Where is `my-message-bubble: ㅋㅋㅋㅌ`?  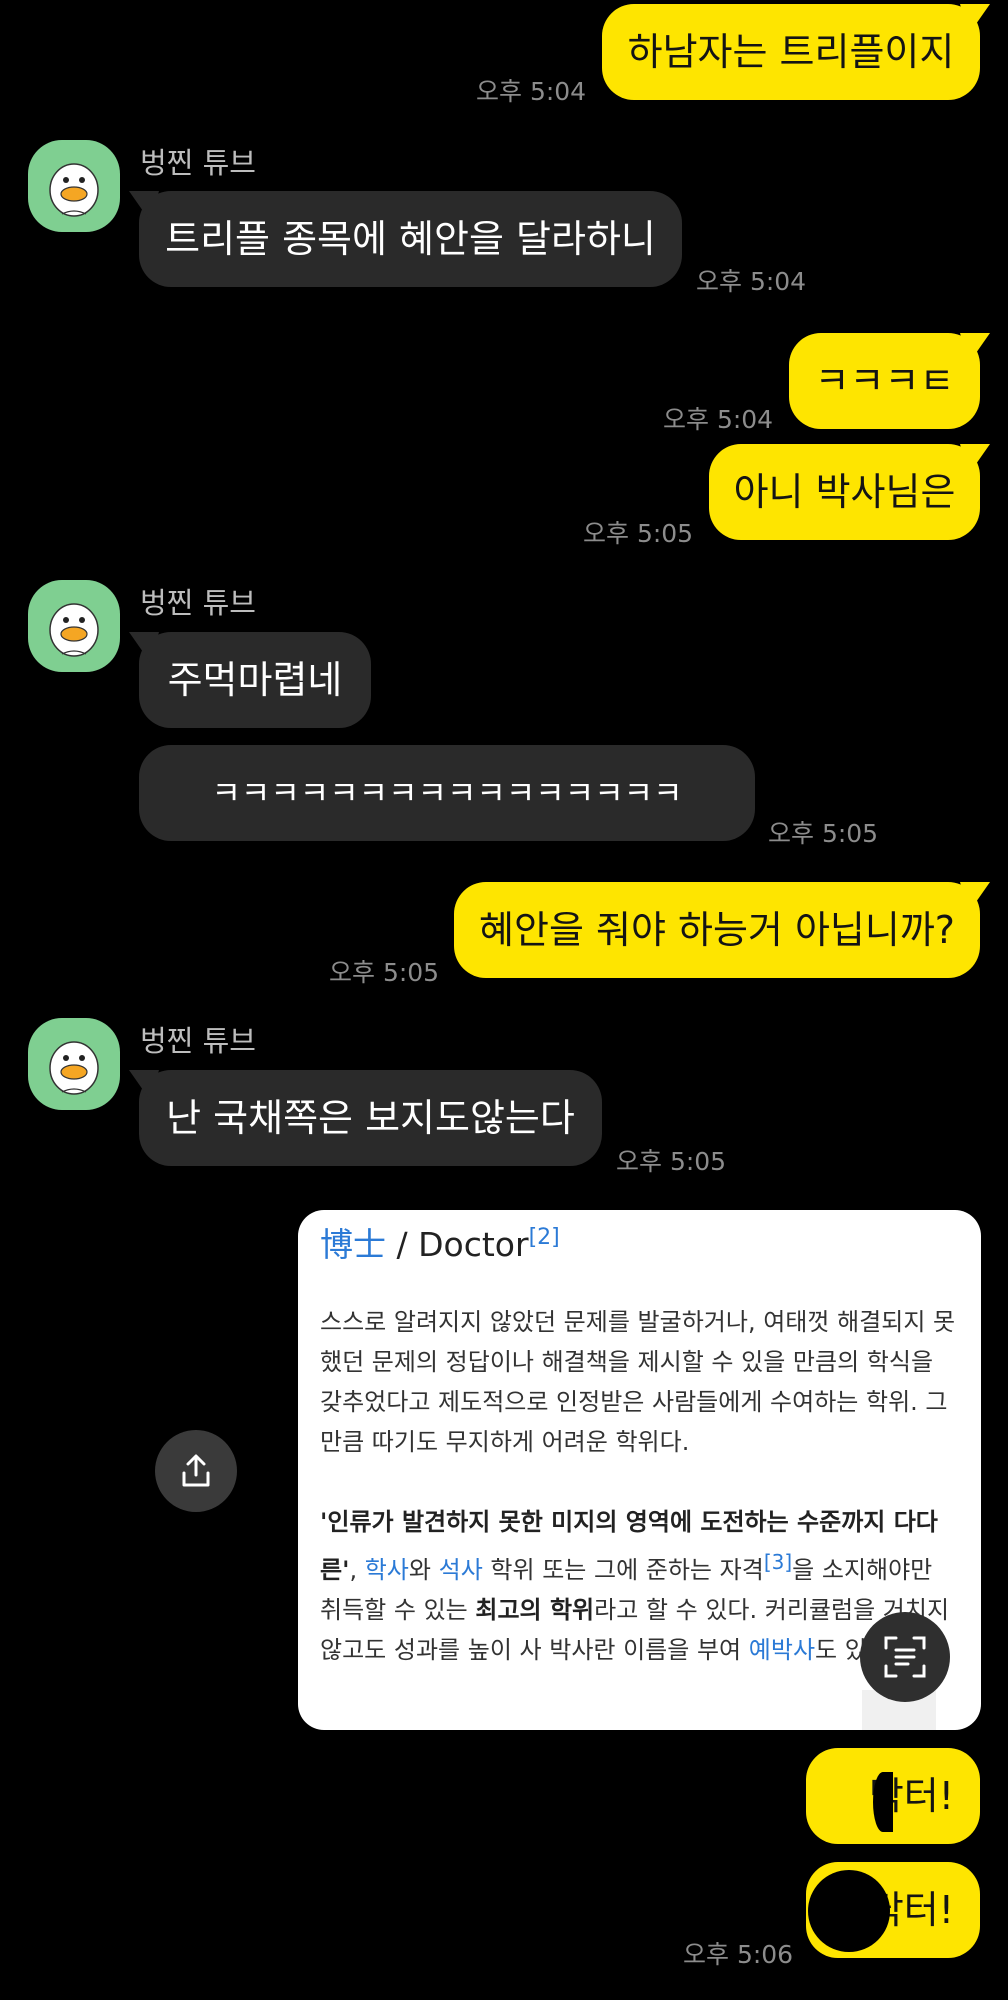 my-message-bubble: ㅋㅋㅋㅌ is located at coordinates (884, 381).